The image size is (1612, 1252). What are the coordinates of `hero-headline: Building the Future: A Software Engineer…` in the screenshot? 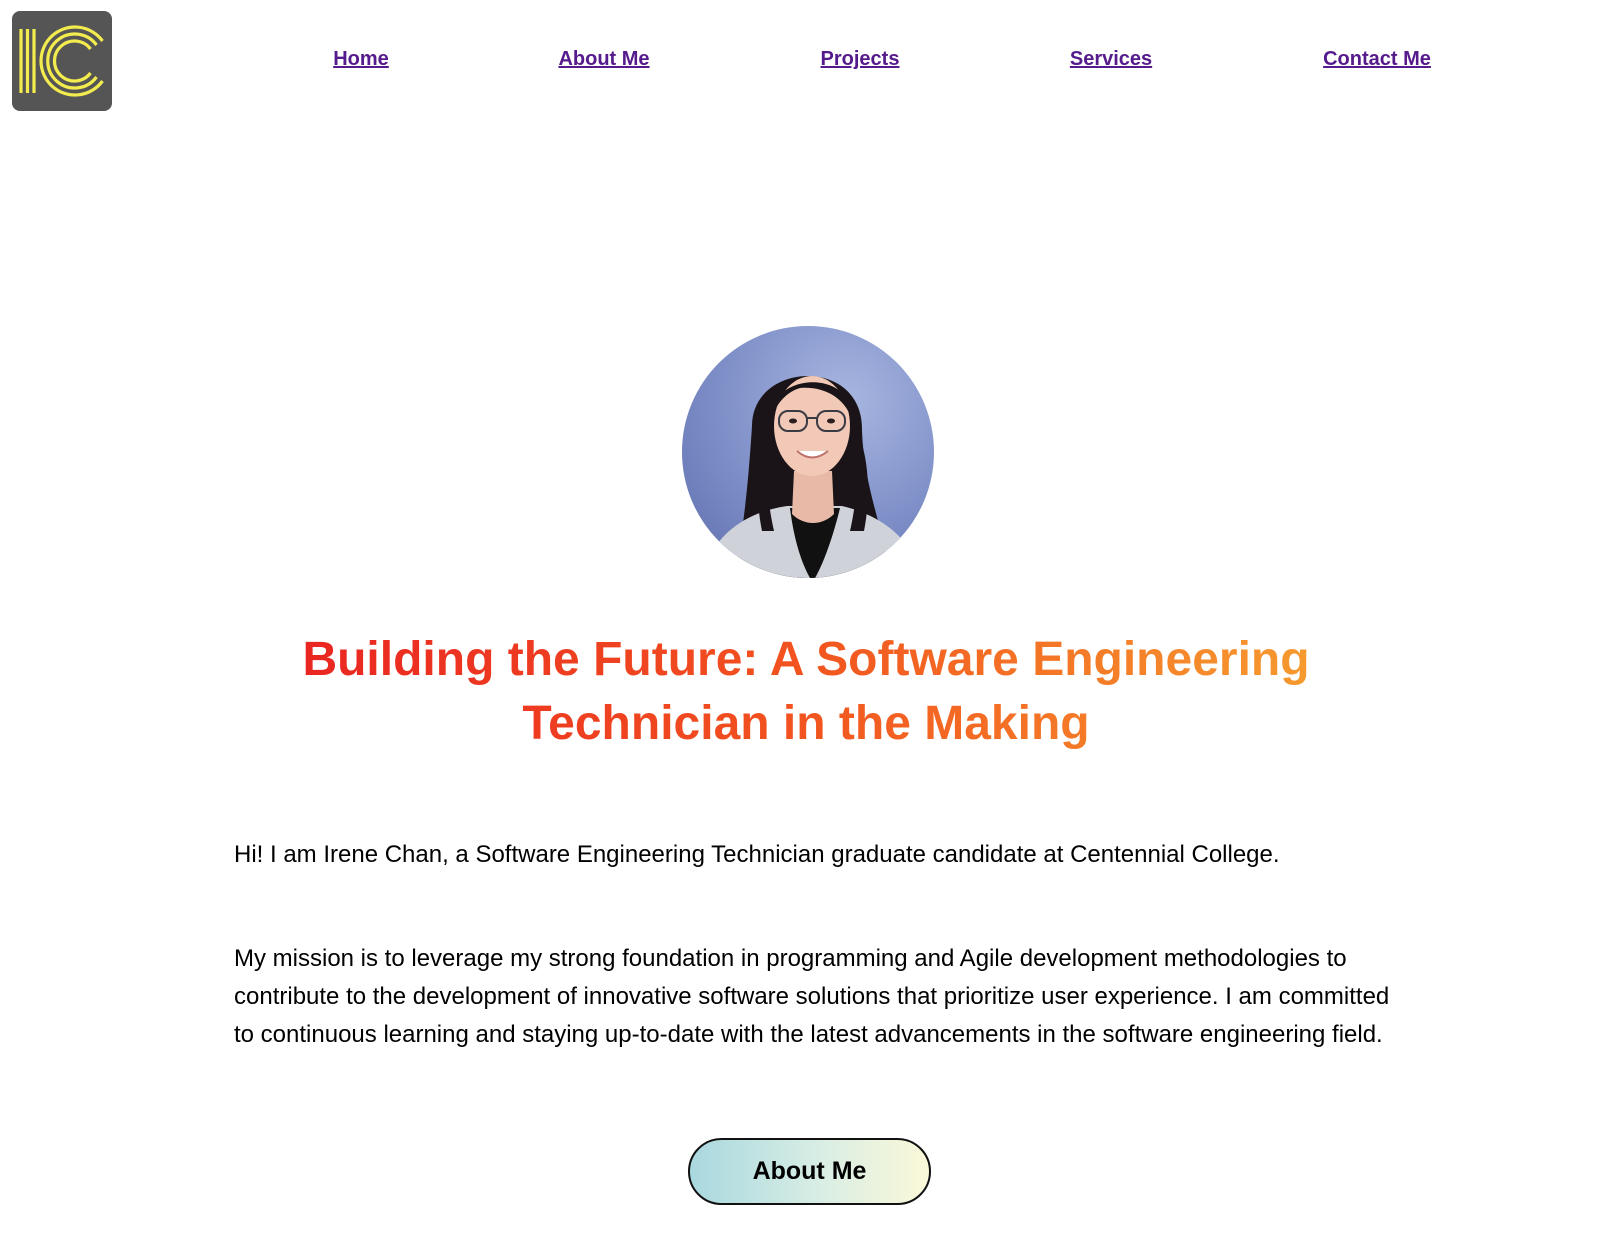 It's located at (806, 692).